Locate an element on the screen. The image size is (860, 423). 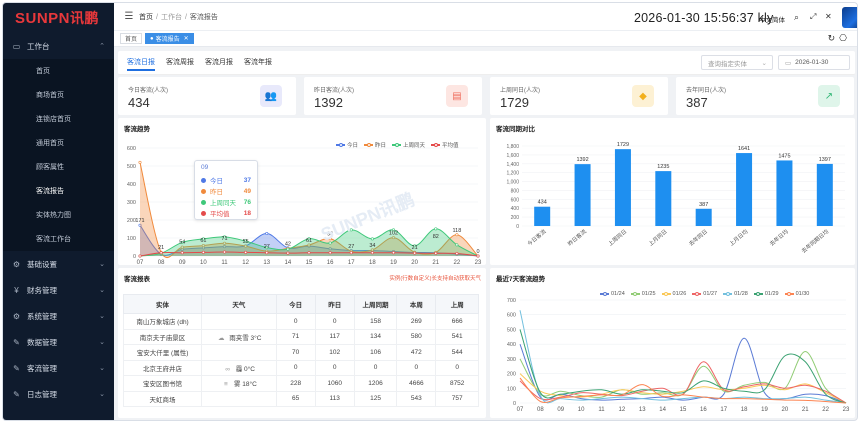
x-tick-label: 14 is located at coordinates (288, 262).